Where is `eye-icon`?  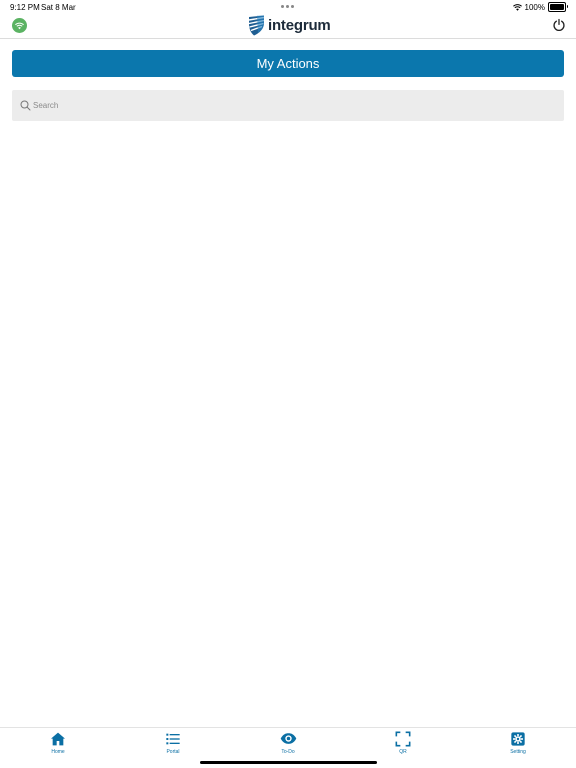 eye-icon is located at coordinates (288, 738).